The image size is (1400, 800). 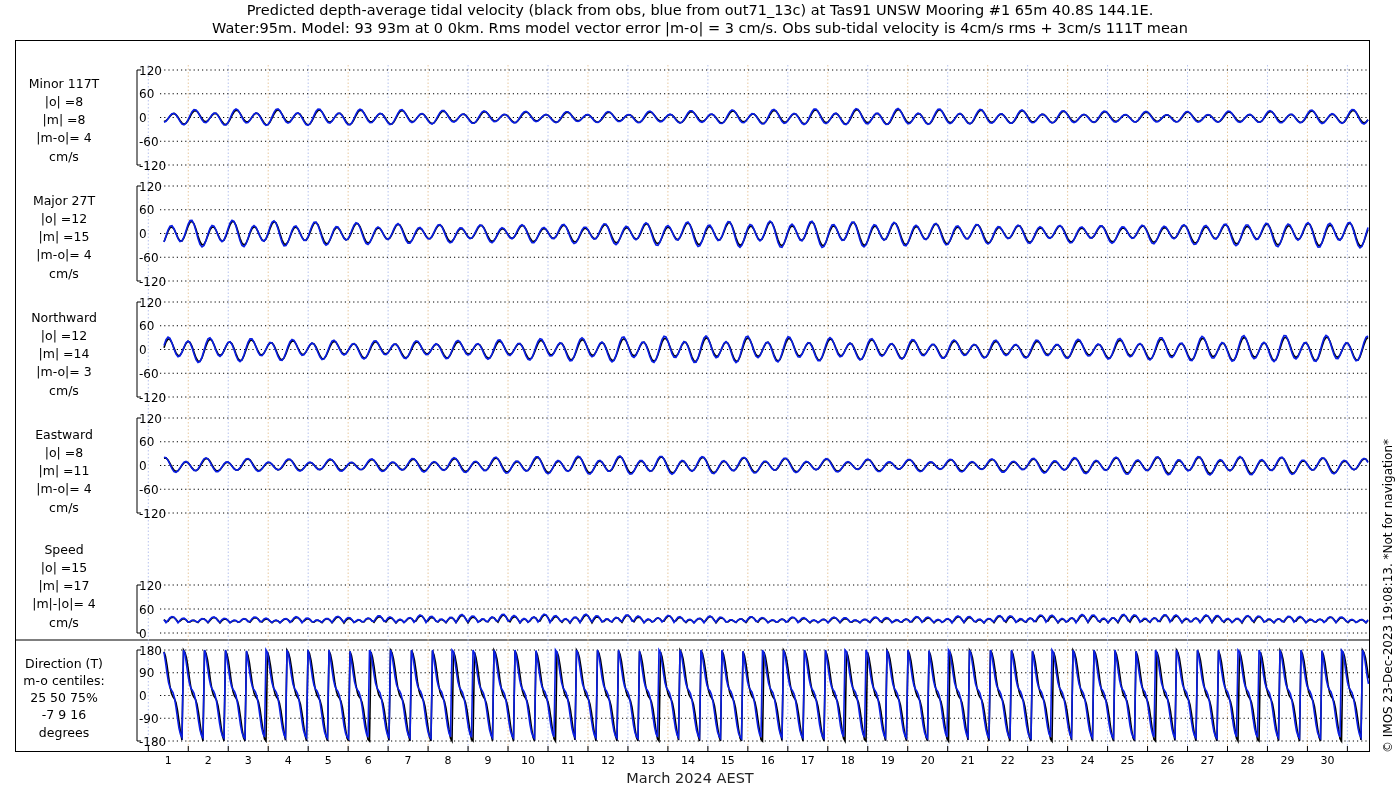 What do you see at coordinates (1287, 760) in the screenshot?
I see `axis-tick-label: 29` at bounding box center [1287, 760].